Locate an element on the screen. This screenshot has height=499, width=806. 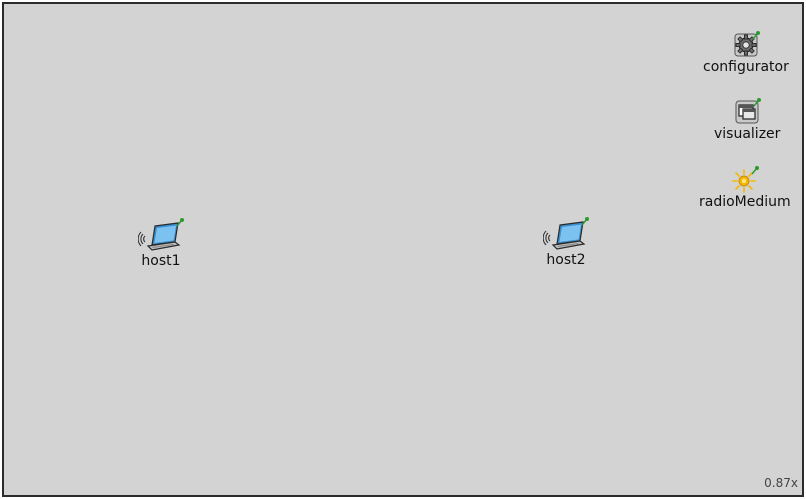
configurator-module: configurator is located at coordinates (746, 52).